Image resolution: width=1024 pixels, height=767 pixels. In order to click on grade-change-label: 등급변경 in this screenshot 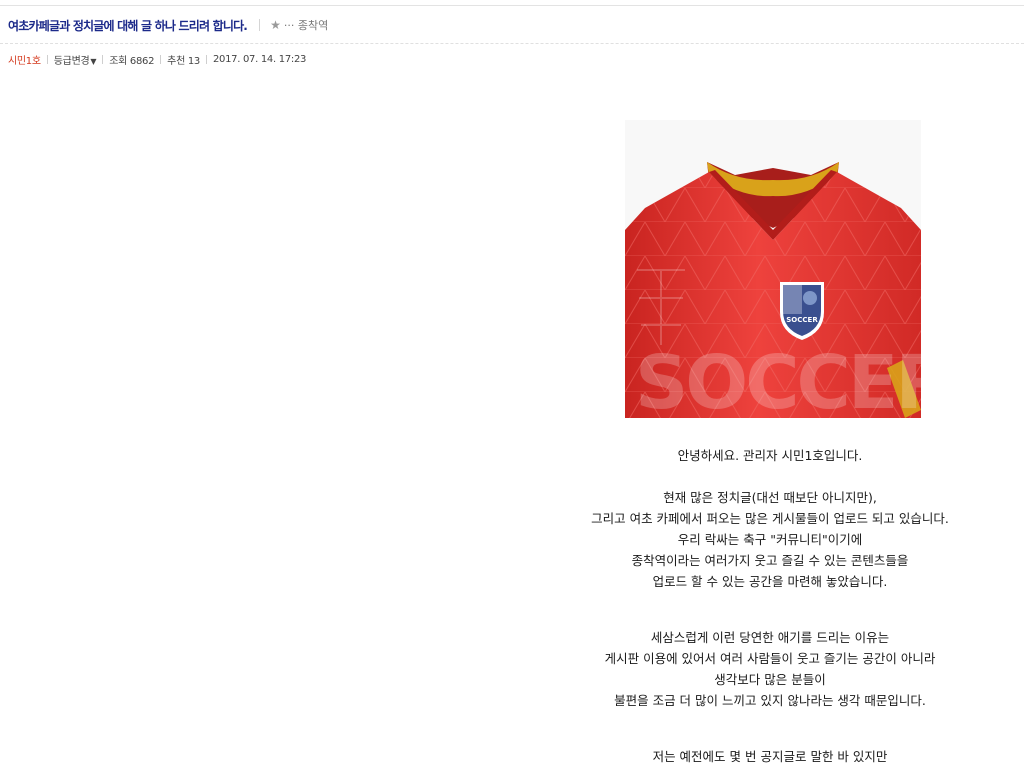, I will do `click(71, 61)`.